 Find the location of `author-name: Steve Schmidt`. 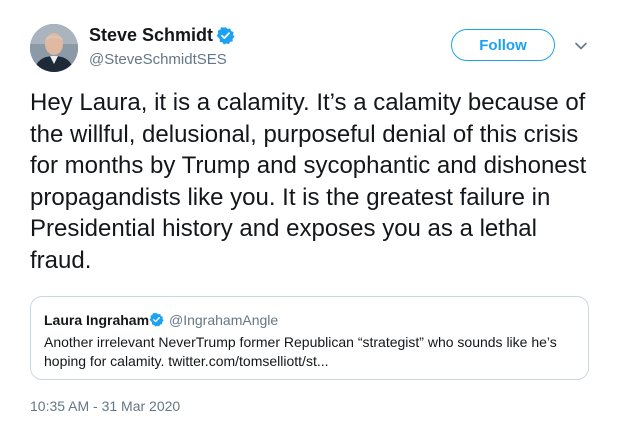

author-name: Steve Schmidt is located at coordinates (151, 35).